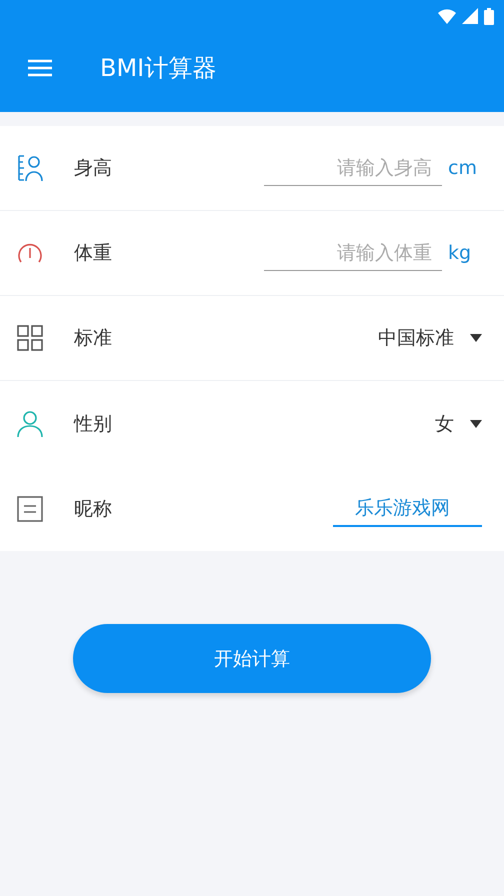  What do you see at coordinates (430, 338) in the screenshot?
I see `dropdown: 中国标准` at bounding box center [430, 338].